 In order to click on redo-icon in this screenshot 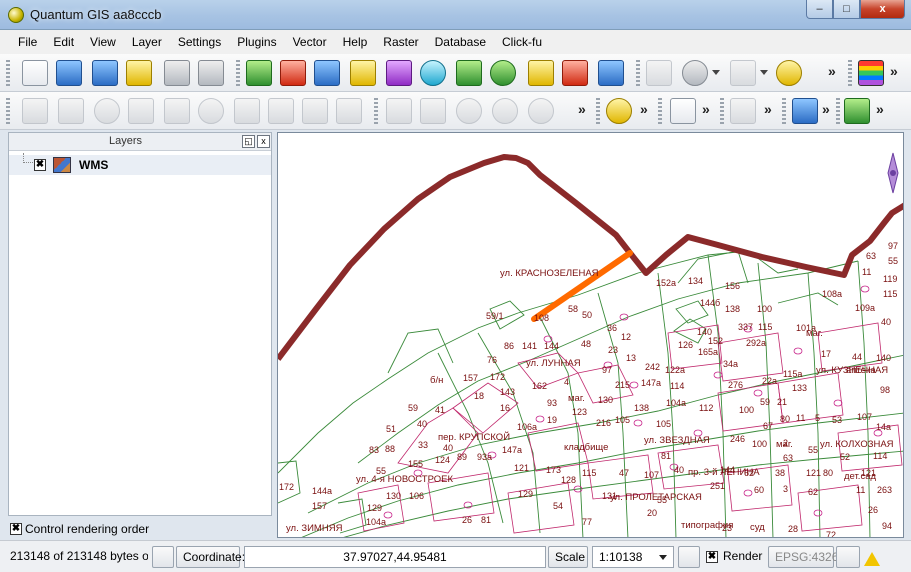, I will do `click(433, 111)`.